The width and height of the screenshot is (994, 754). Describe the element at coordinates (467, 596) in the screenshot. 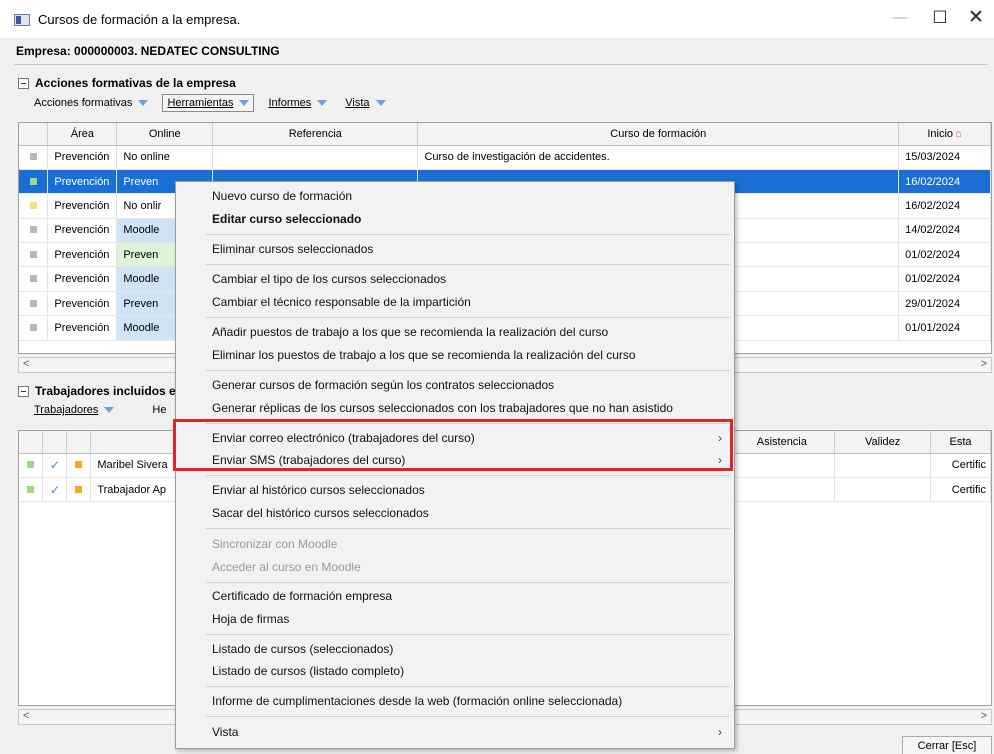

I see `menu-item-certificado: Certificado de formación empresa` at that location.